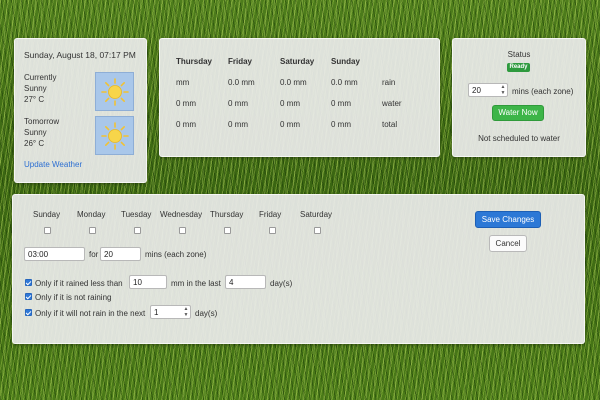  What do you see at coordinates (240, 61) in the screenshot?
I see `col-header-friday: Friday` at bounding box center [240, 61].